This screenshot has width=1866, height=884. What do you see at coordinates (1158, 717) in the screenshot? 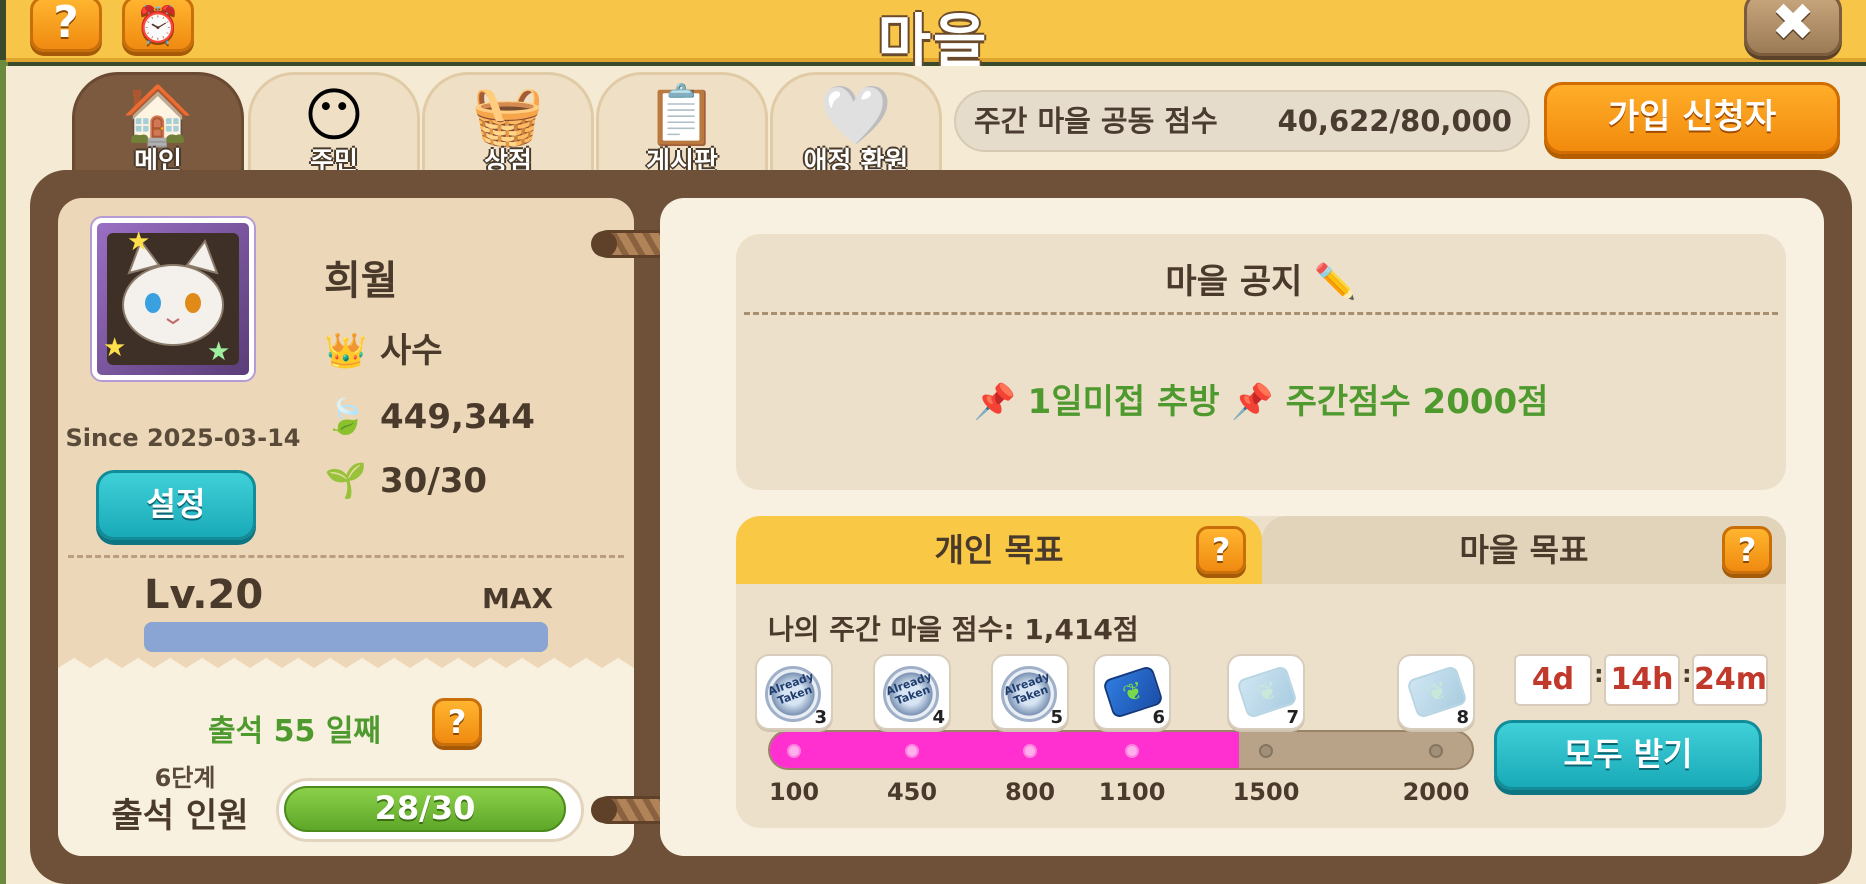
I see `reward-number: 6` at bounding box center [1158, 717].